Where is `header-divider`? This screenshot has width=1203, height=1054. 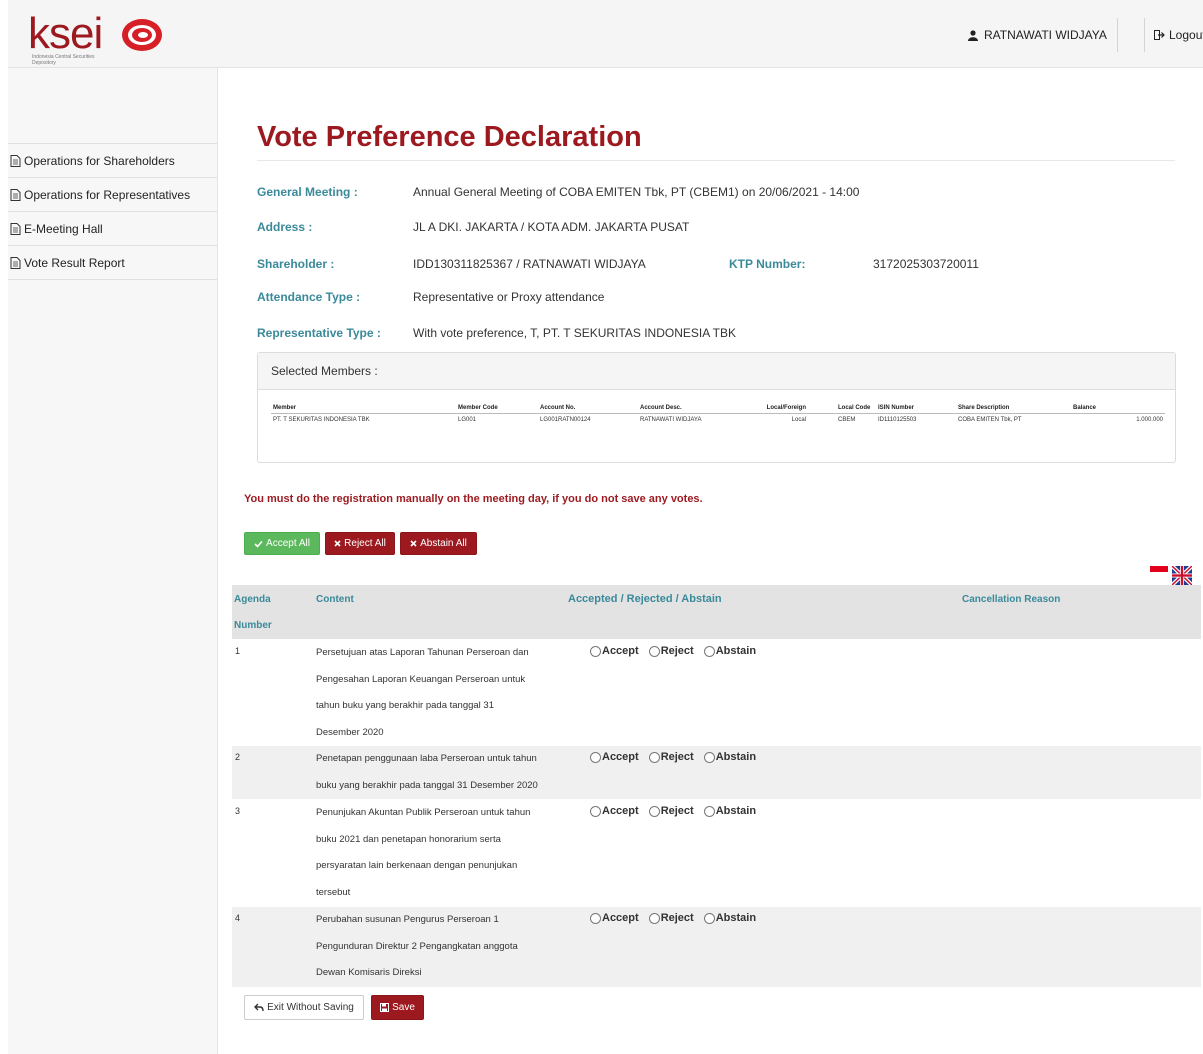
header-divider is located at coordinates (1144, 35).